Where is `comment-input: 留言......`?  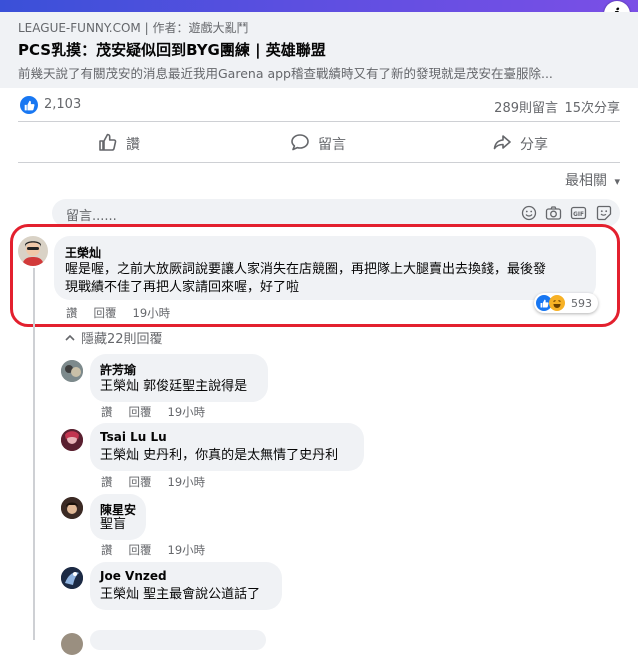
comment-input: 留言...... is located at coordinates (91, 214).